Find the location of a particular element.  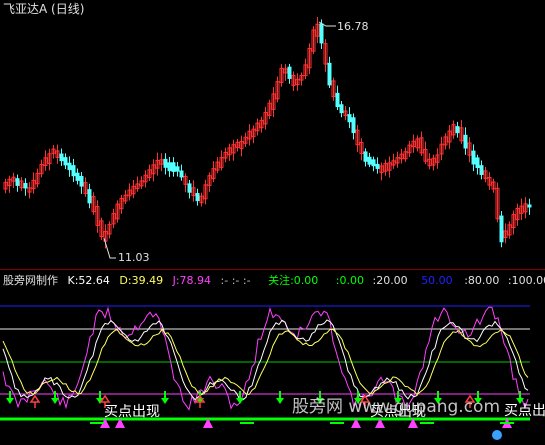

level-80: :80.00 is located at coordinates (482, 280).